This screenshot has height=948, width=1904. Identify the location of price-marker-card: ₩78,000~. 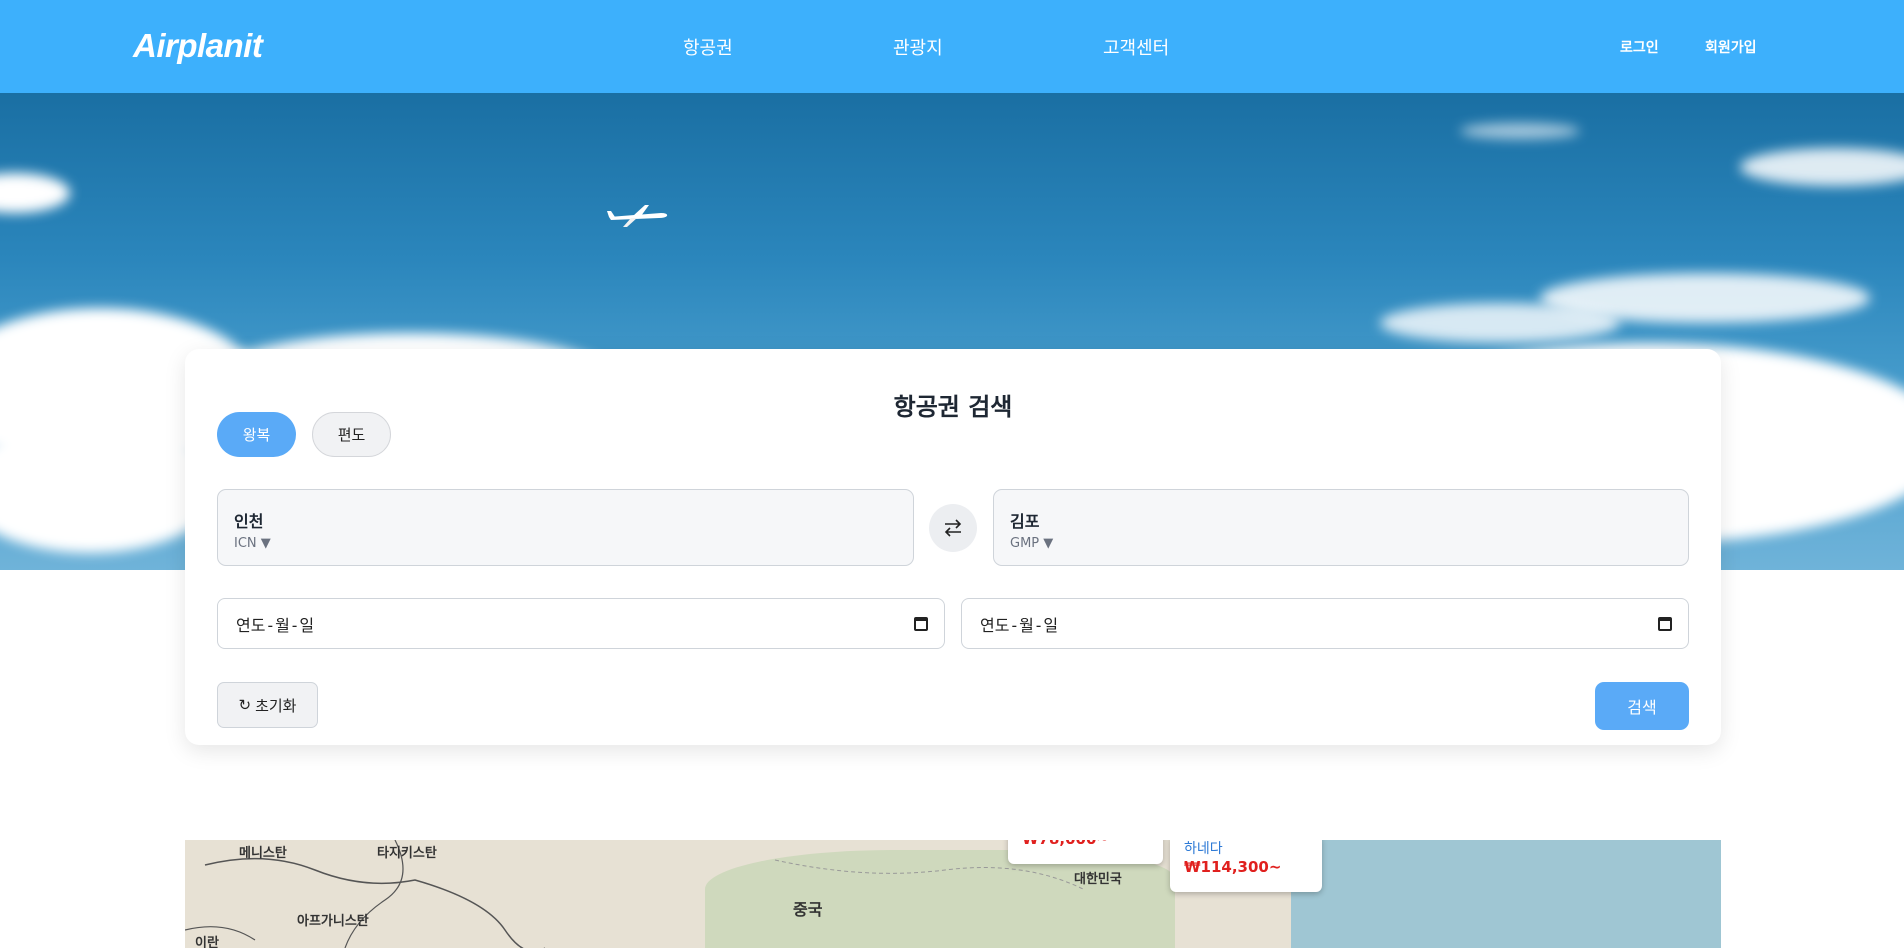
(1085, 852).